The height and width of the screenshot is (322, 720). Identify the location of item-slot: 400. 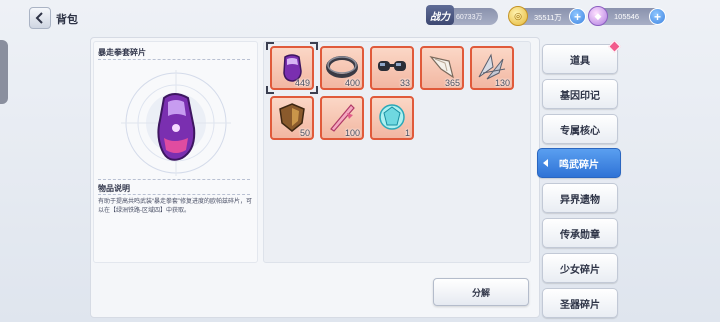
(342, 68).